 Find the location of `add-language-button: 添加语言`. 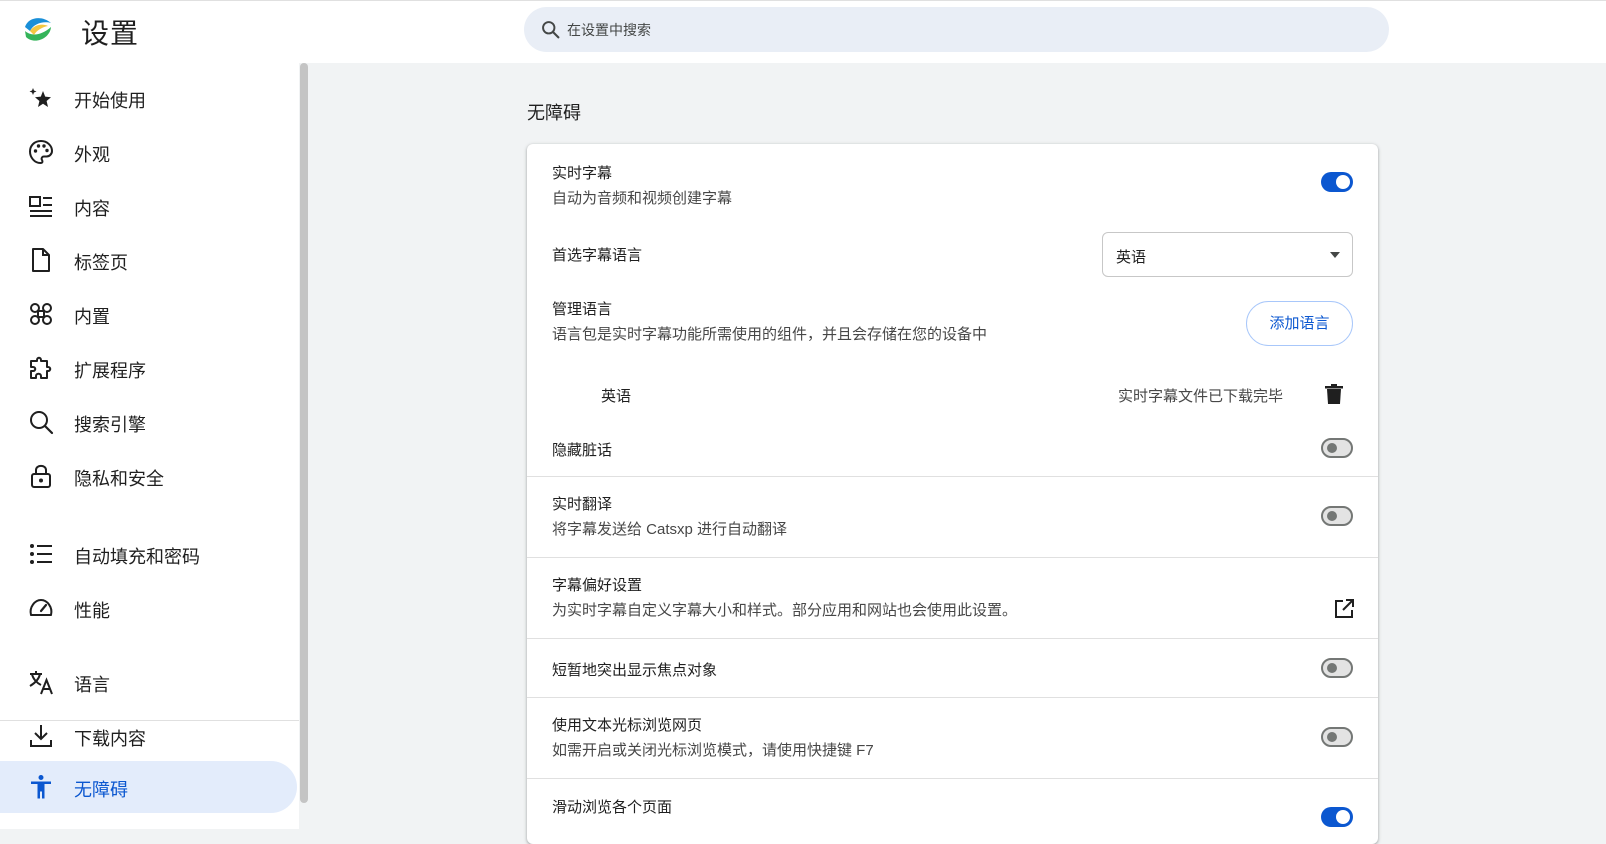

add-language-button: 添加语言 is located at coordinates (1299, 323).